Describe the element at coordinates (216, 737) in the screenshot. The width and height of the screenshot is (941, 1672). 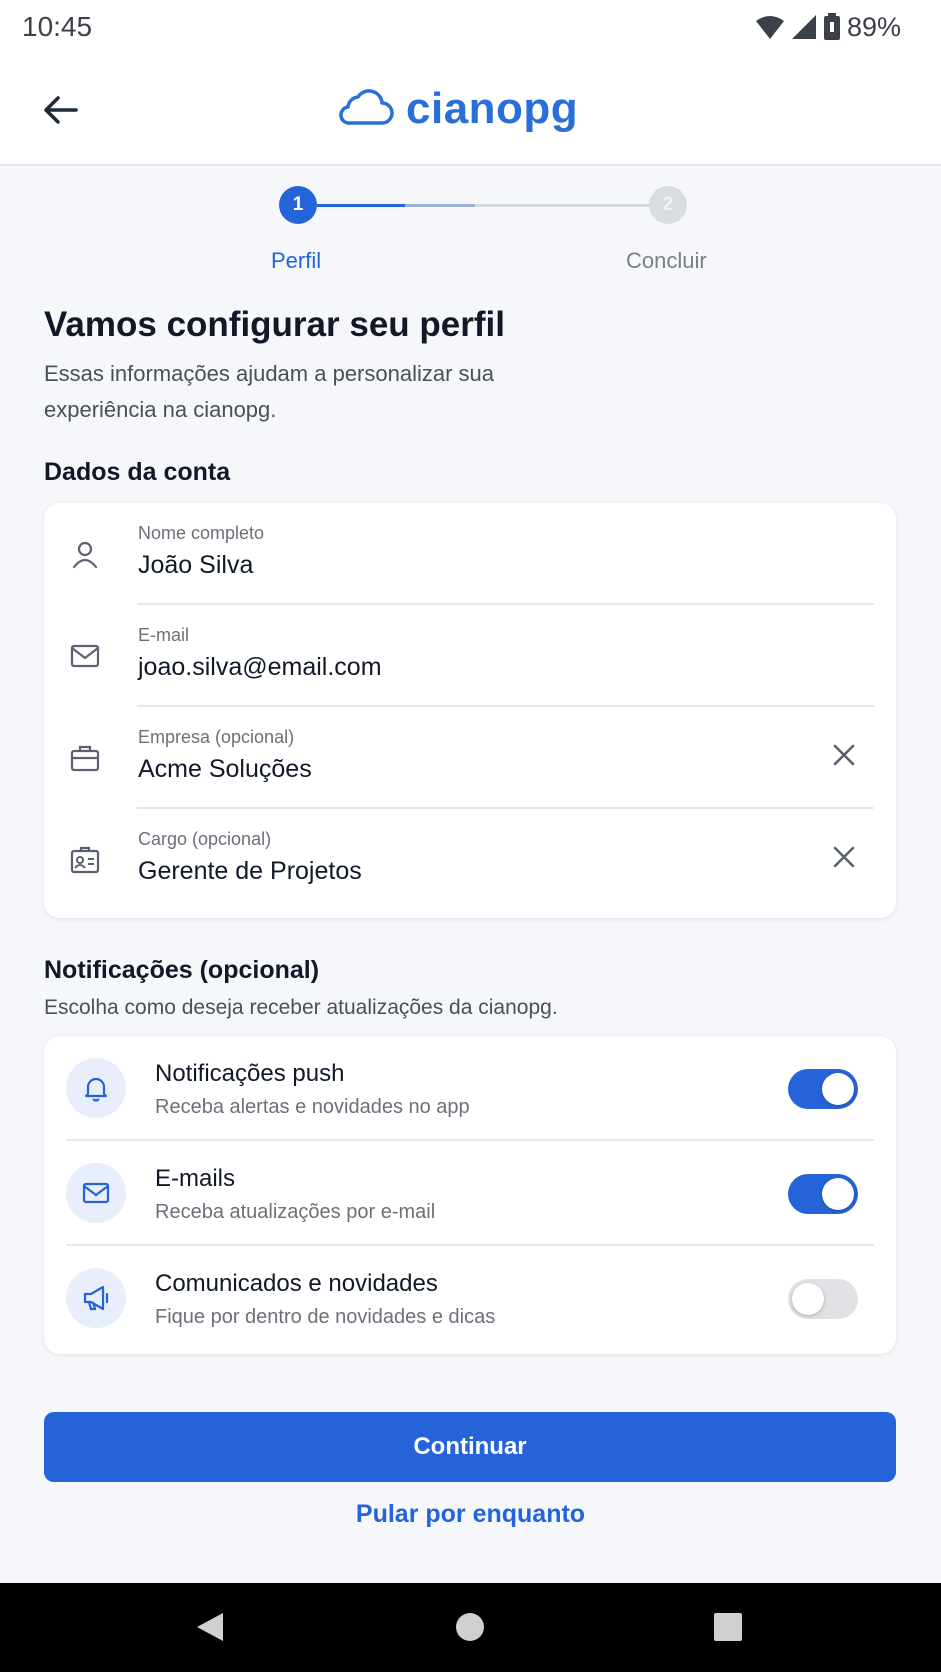
I see `company-label: Empresa (opcional)` at that location.